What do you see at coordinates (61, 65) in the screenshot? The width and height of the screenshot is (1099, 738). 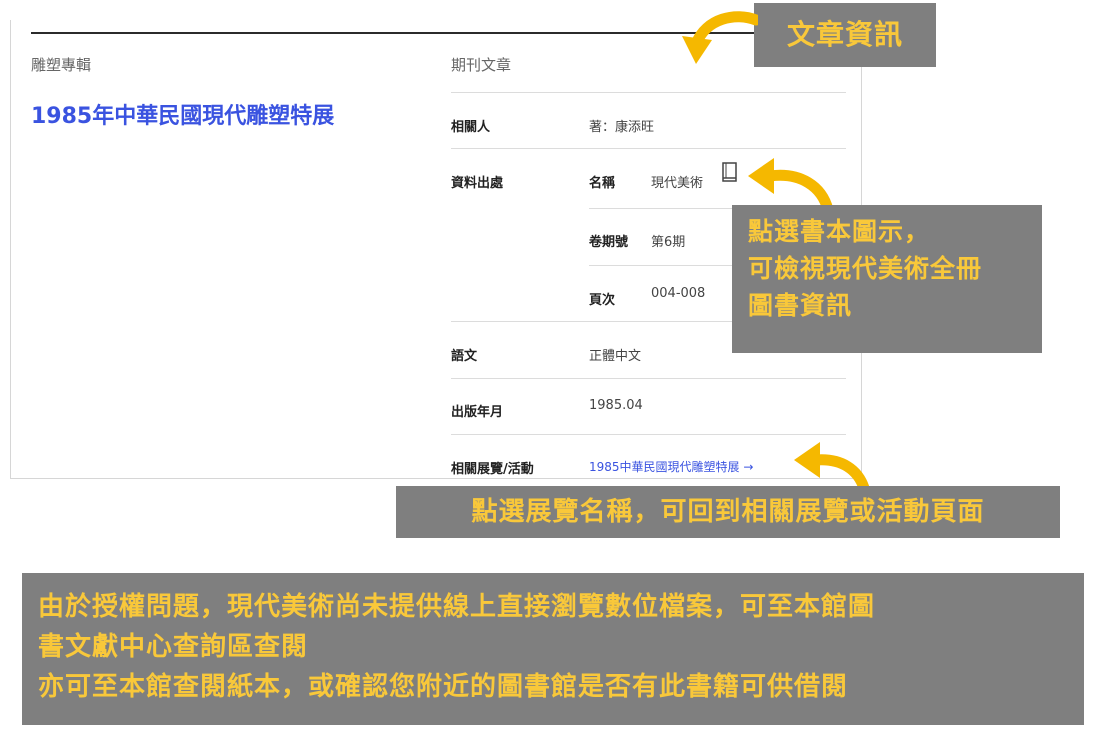 I see `record-category: 雕塑專輯` at bounding box center [61, 65].